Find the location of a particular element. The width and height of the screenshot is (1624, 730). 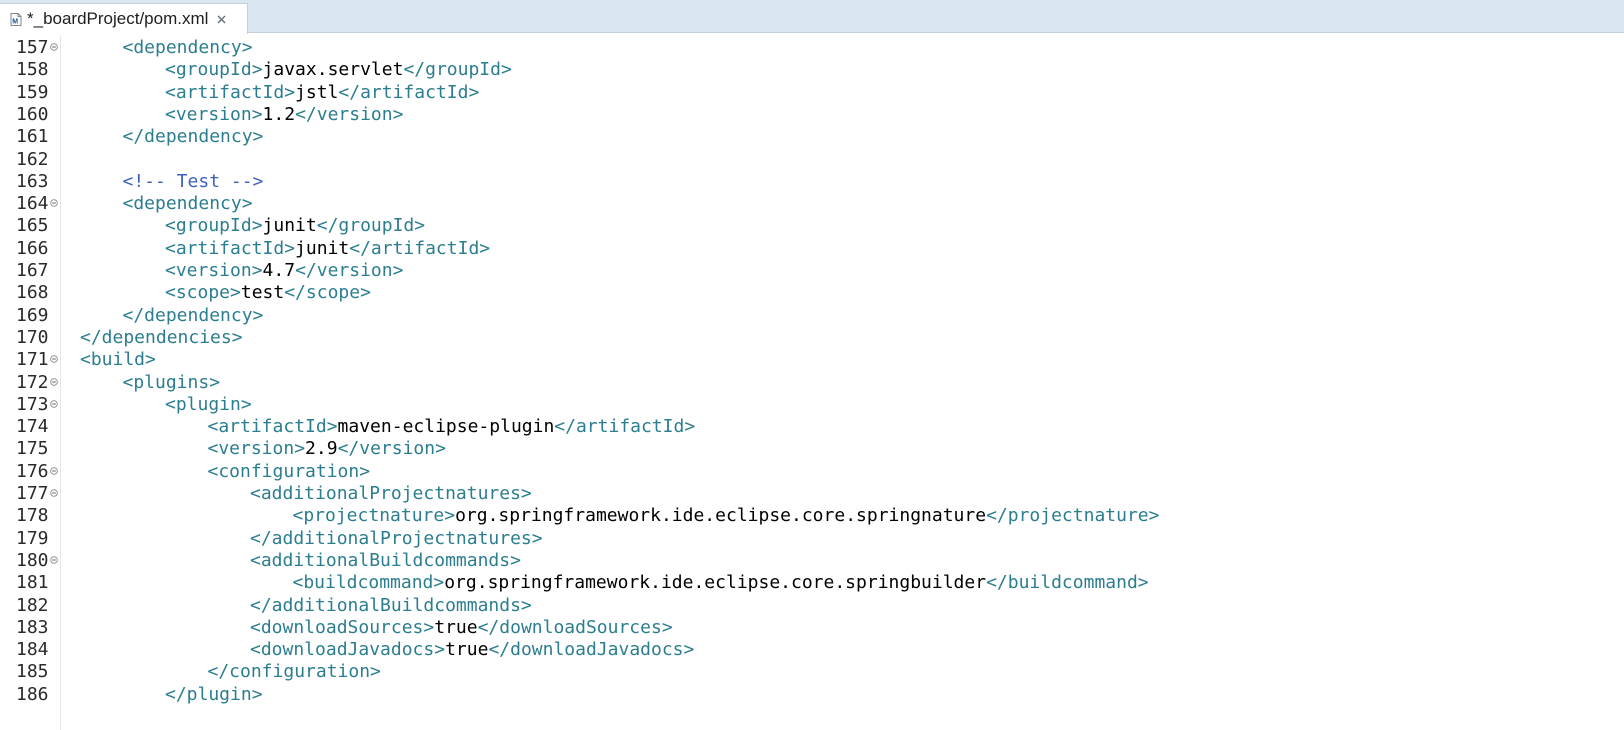

code-line: 171 <build> is located at coordinates (812, 359).